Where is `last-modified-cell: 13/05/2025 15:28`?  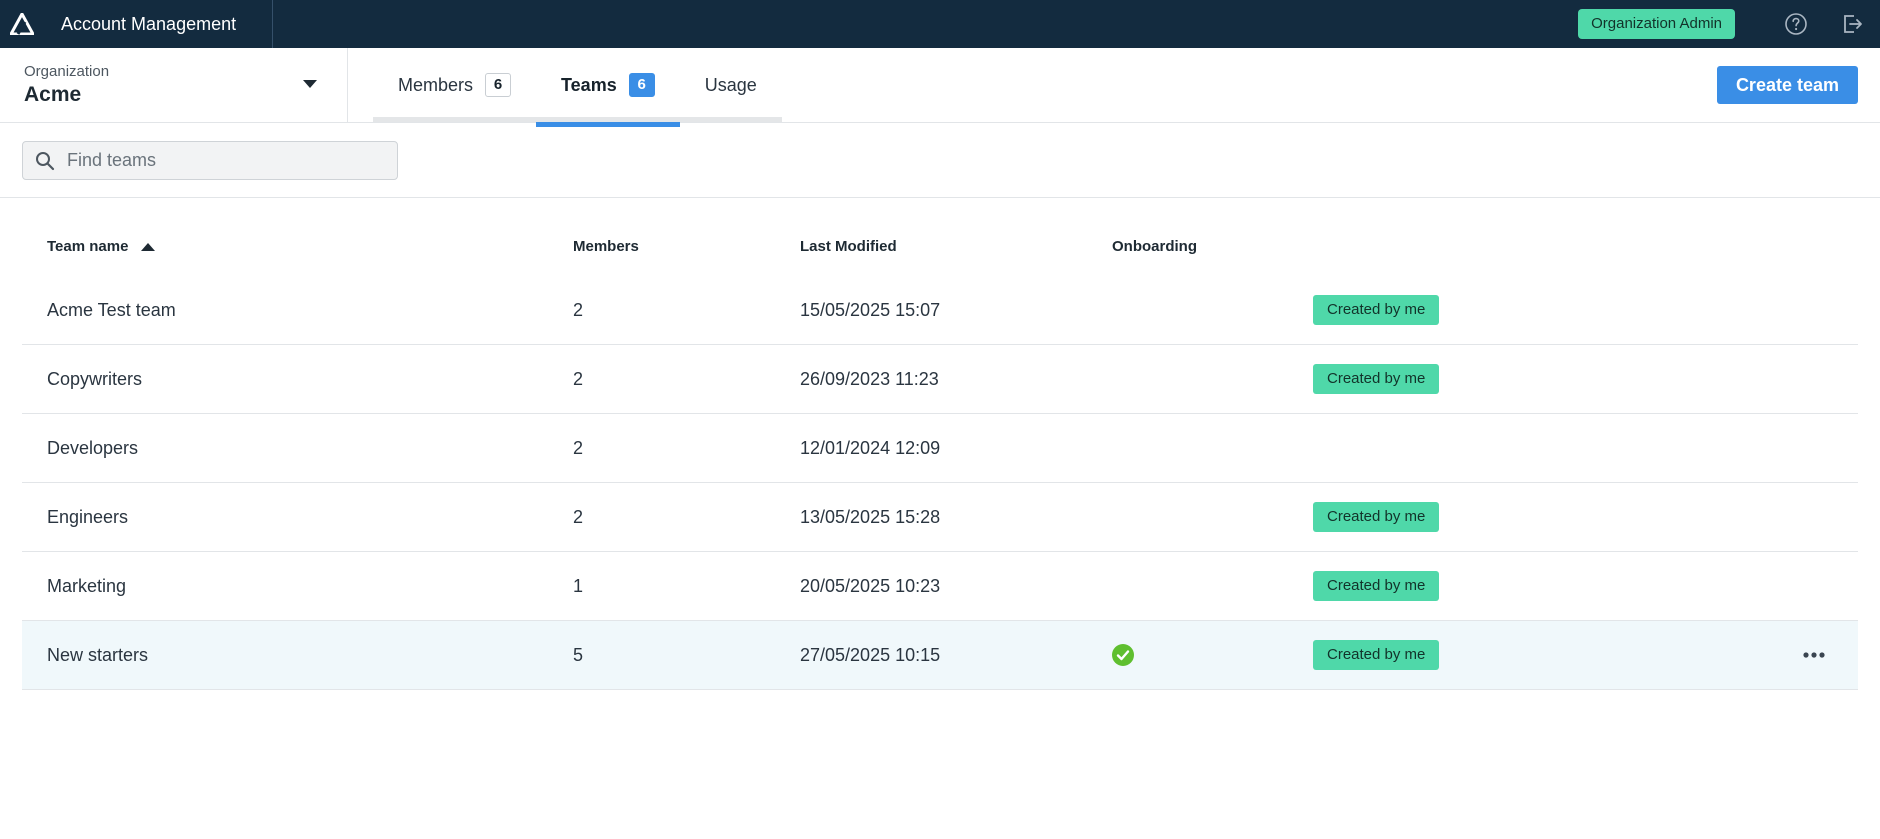
last-modified-cell: 13/05/2025 15:28 is located at coordinates (870, 516).